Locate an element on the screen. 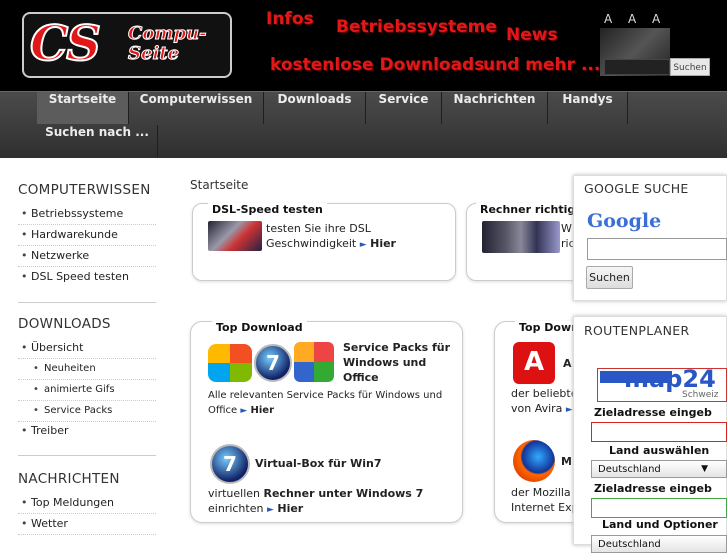 This screenshot has height=553, width=727. avira-title: A is located at coordinates (567, 363).